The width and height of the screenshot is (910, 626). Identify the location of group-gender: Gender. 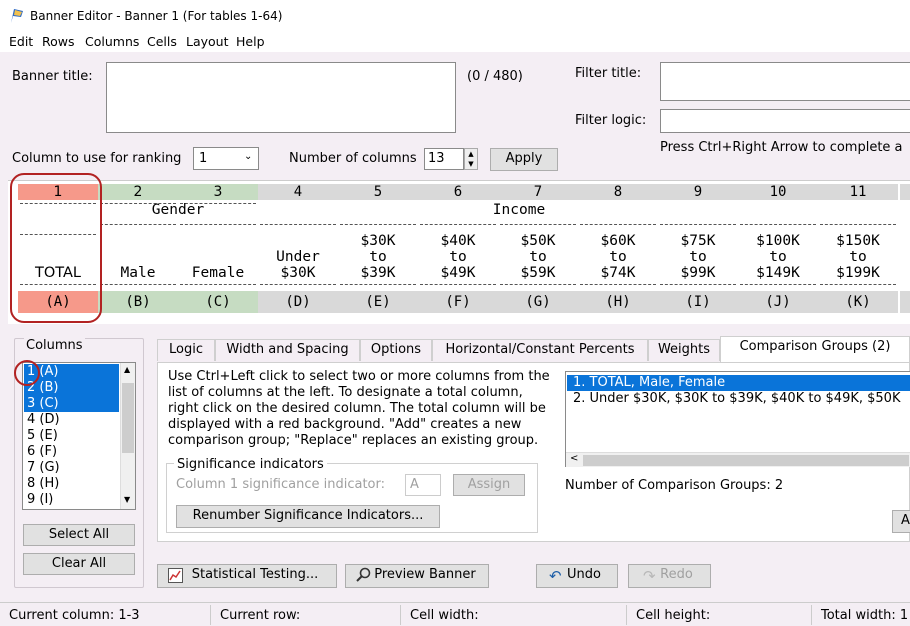
(178, 210).